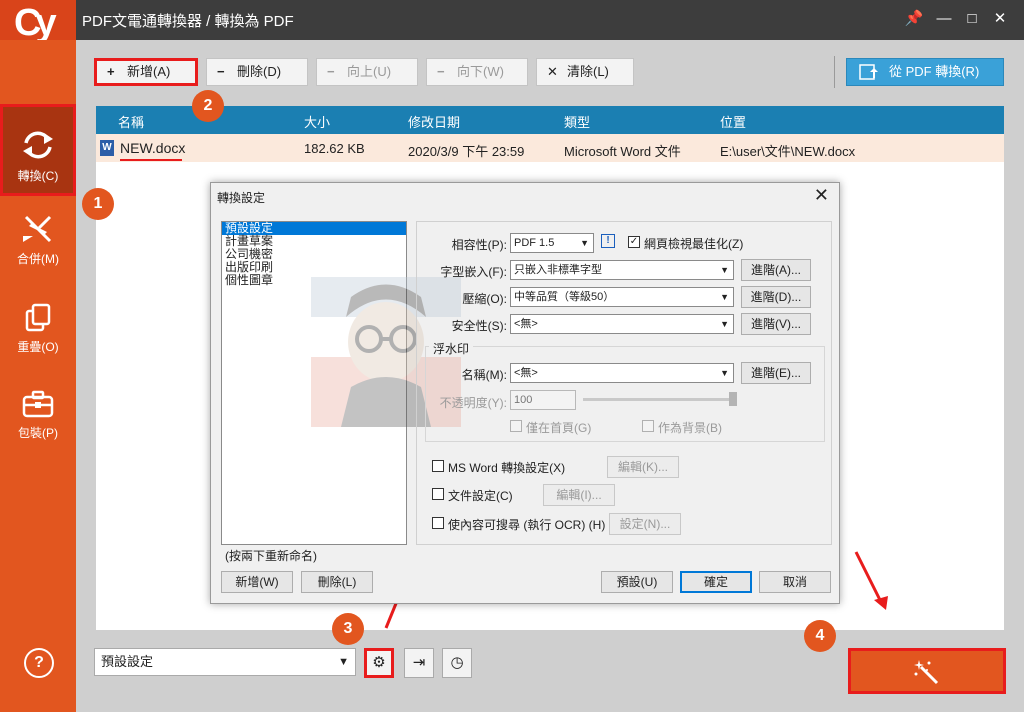 This screenshot has width=1024, height=712. I want to click on compression-label: 壓縮(O):, so click(484, 299).